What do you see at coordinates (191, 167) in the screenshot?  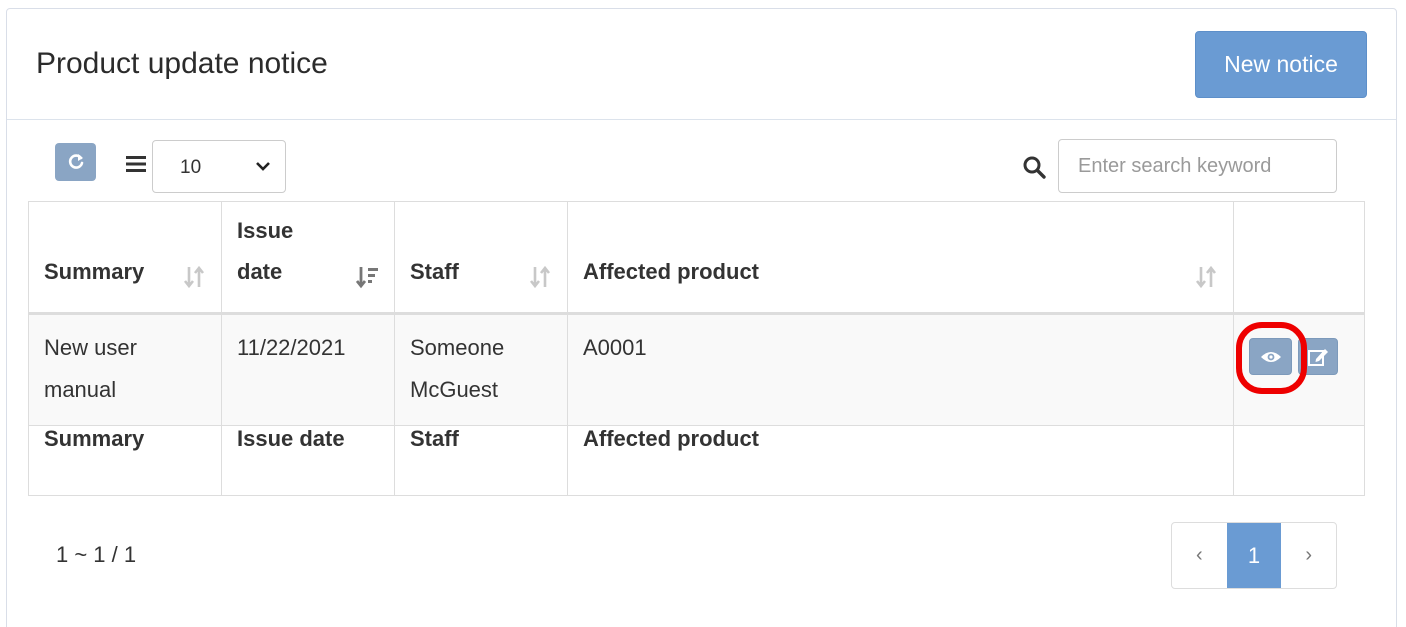 I see `page-size-value: 10` at bounding box center [191, 167].